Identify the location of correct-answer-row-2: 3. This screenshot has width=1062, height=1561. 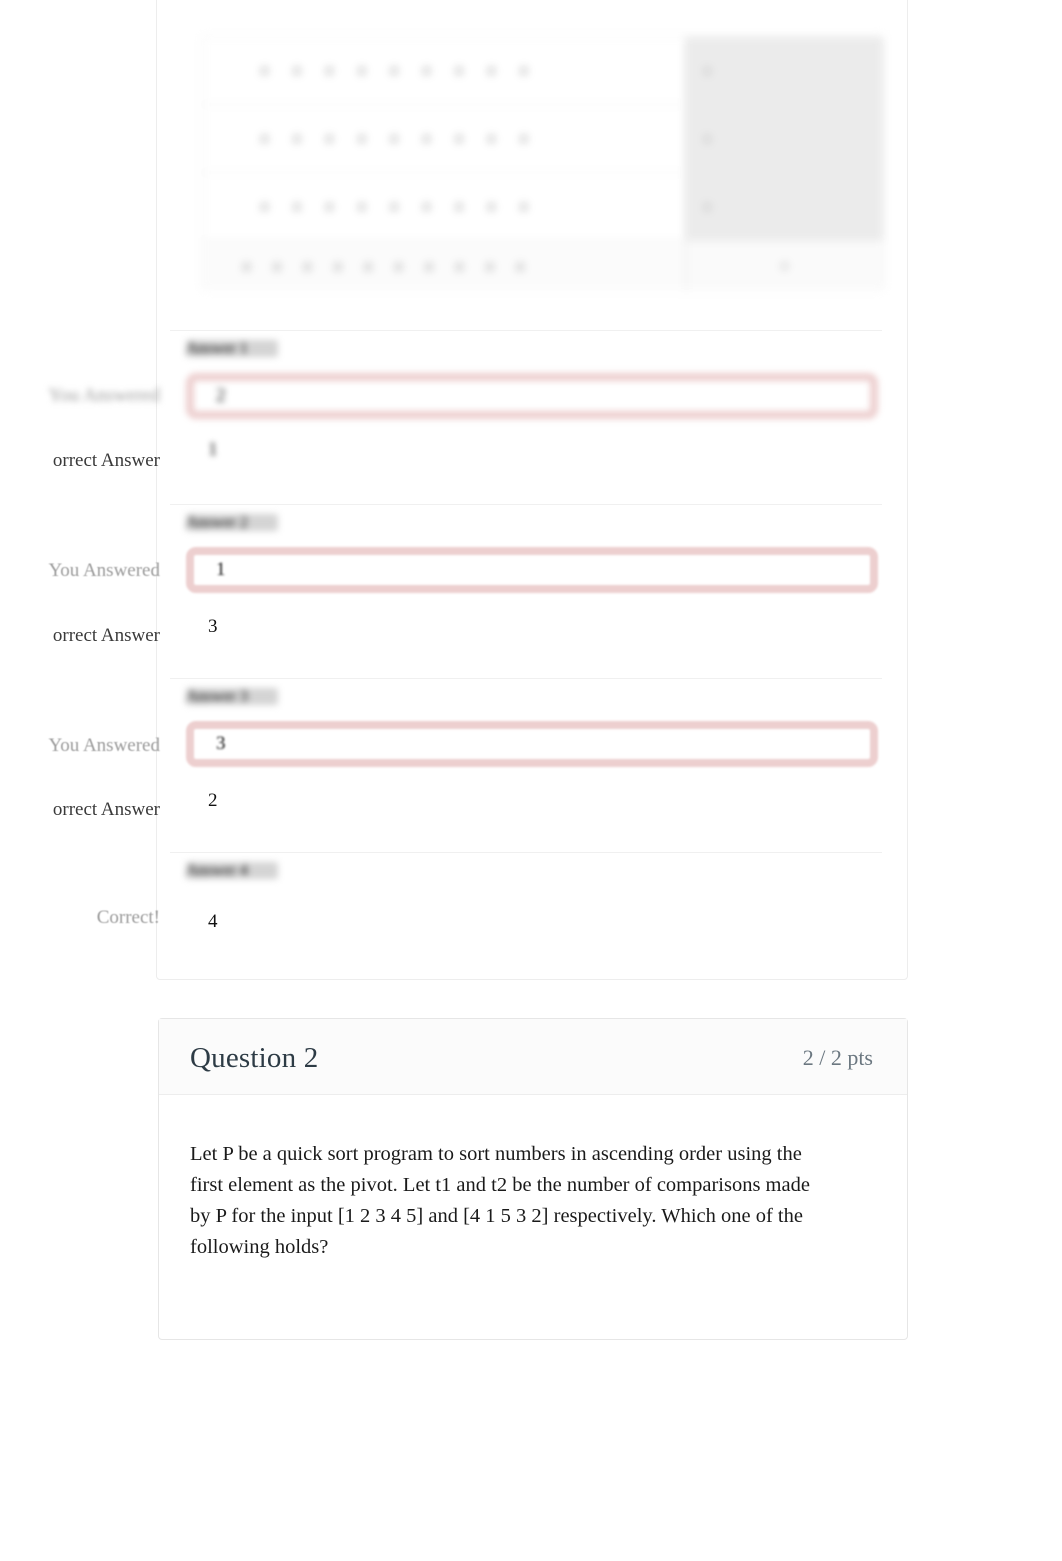
(532, 627).